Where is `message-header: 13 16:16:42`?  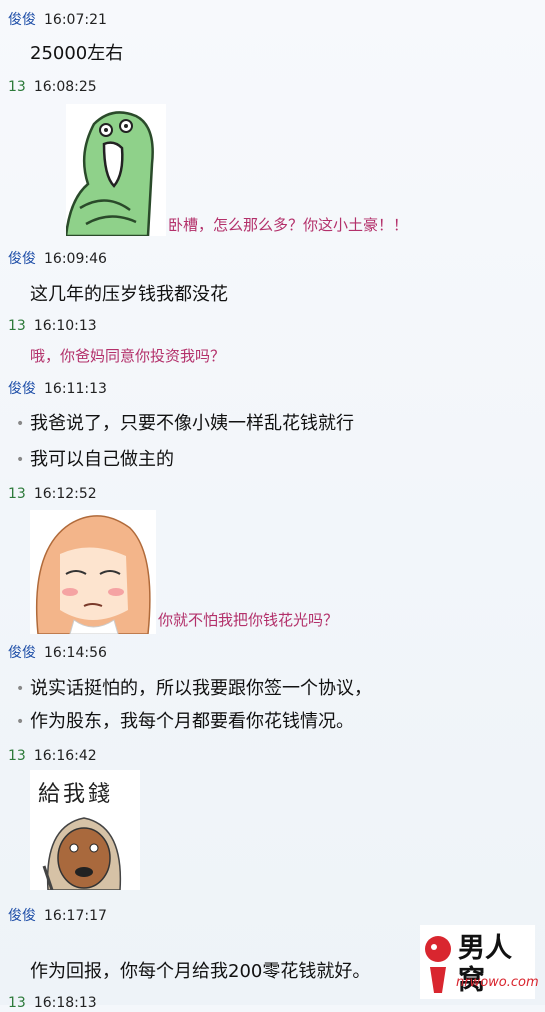
message-header: 13 16:16:42 is located at coordinates (52, 756).